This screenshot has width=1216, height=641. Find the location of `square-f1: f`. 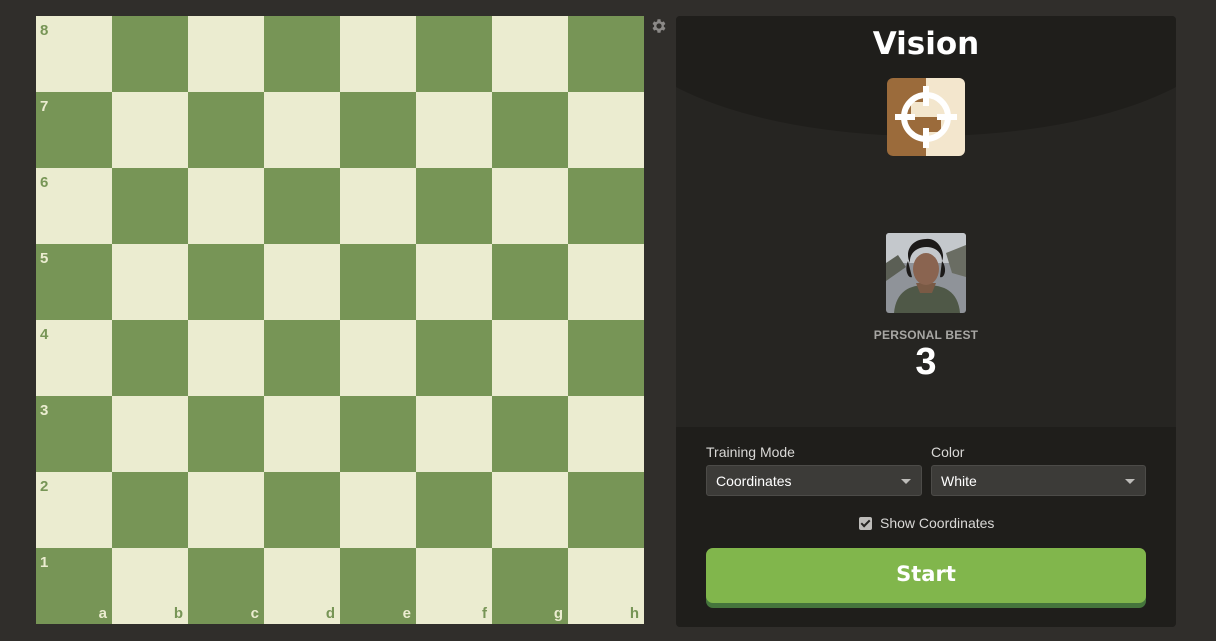

square-f1: f is located at coordinates (454, 586).